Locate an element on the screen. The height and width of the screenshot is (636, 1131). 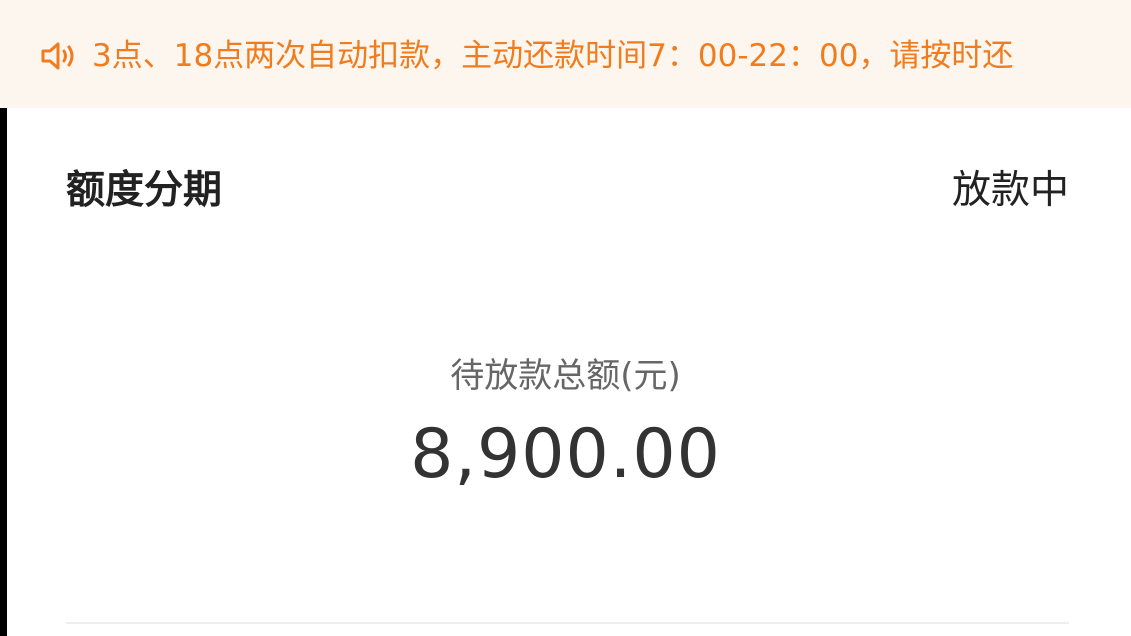
speaker-icon is located at coordinates (60, 56).